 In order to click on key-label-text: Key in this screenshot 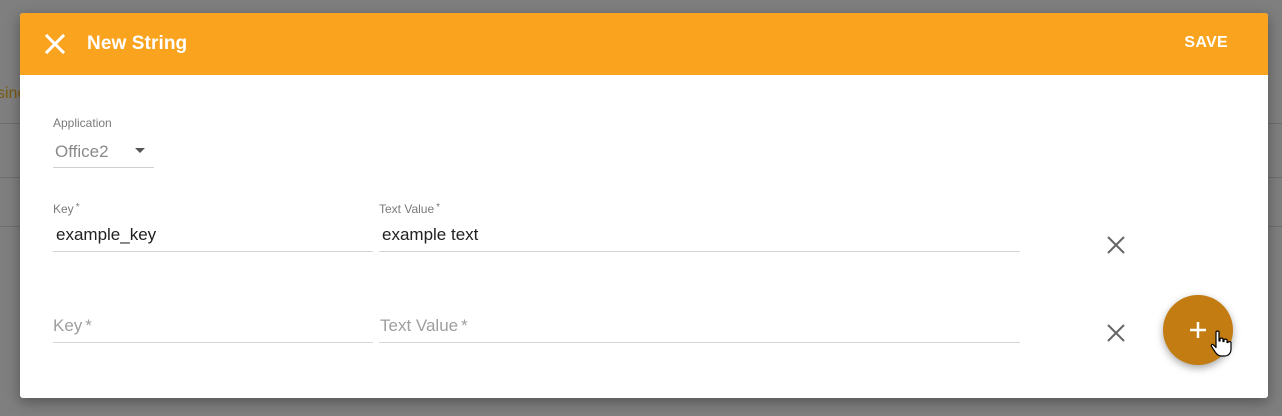, I will do `click(63, 209)`.